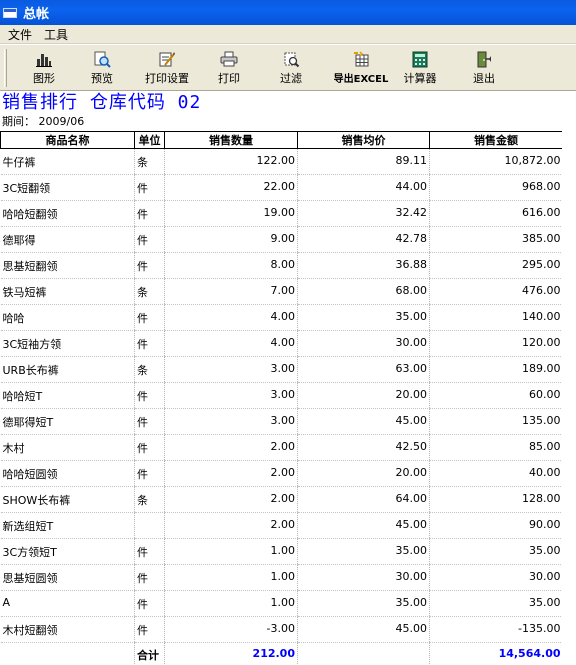 The height and width of the screenshot is (665, 576). What do you see at coordinates (281, 473) in the screenshot?
I see `table-row: 哈哈短圆领件 2.00 20.00 40.00` at bounding box center [281, 473].